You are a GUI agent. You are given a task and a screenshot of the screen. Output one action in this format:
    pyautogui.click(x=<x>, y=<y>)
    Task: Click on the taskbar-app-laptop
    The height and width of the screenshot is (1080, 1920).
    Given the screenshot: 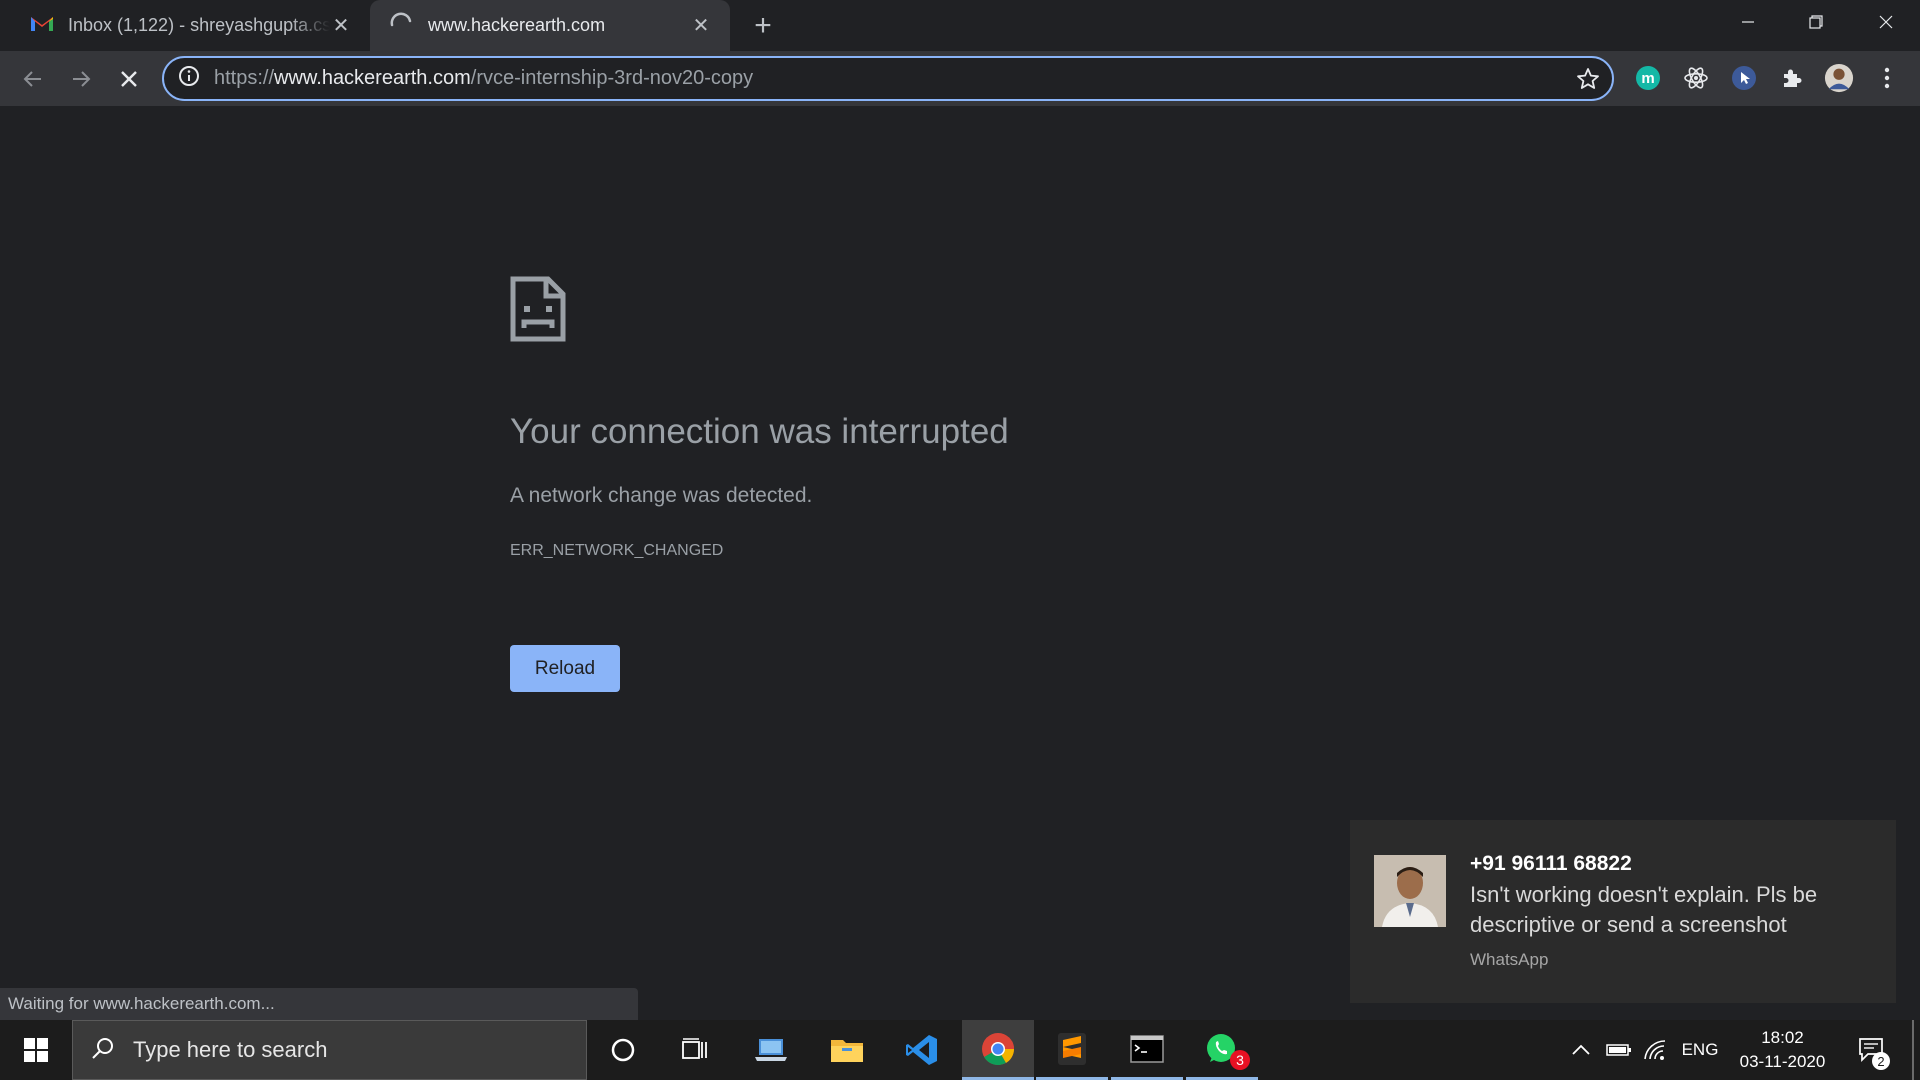 What is the action you would take?
    pyautogui.click(x=772, y=1050)
    